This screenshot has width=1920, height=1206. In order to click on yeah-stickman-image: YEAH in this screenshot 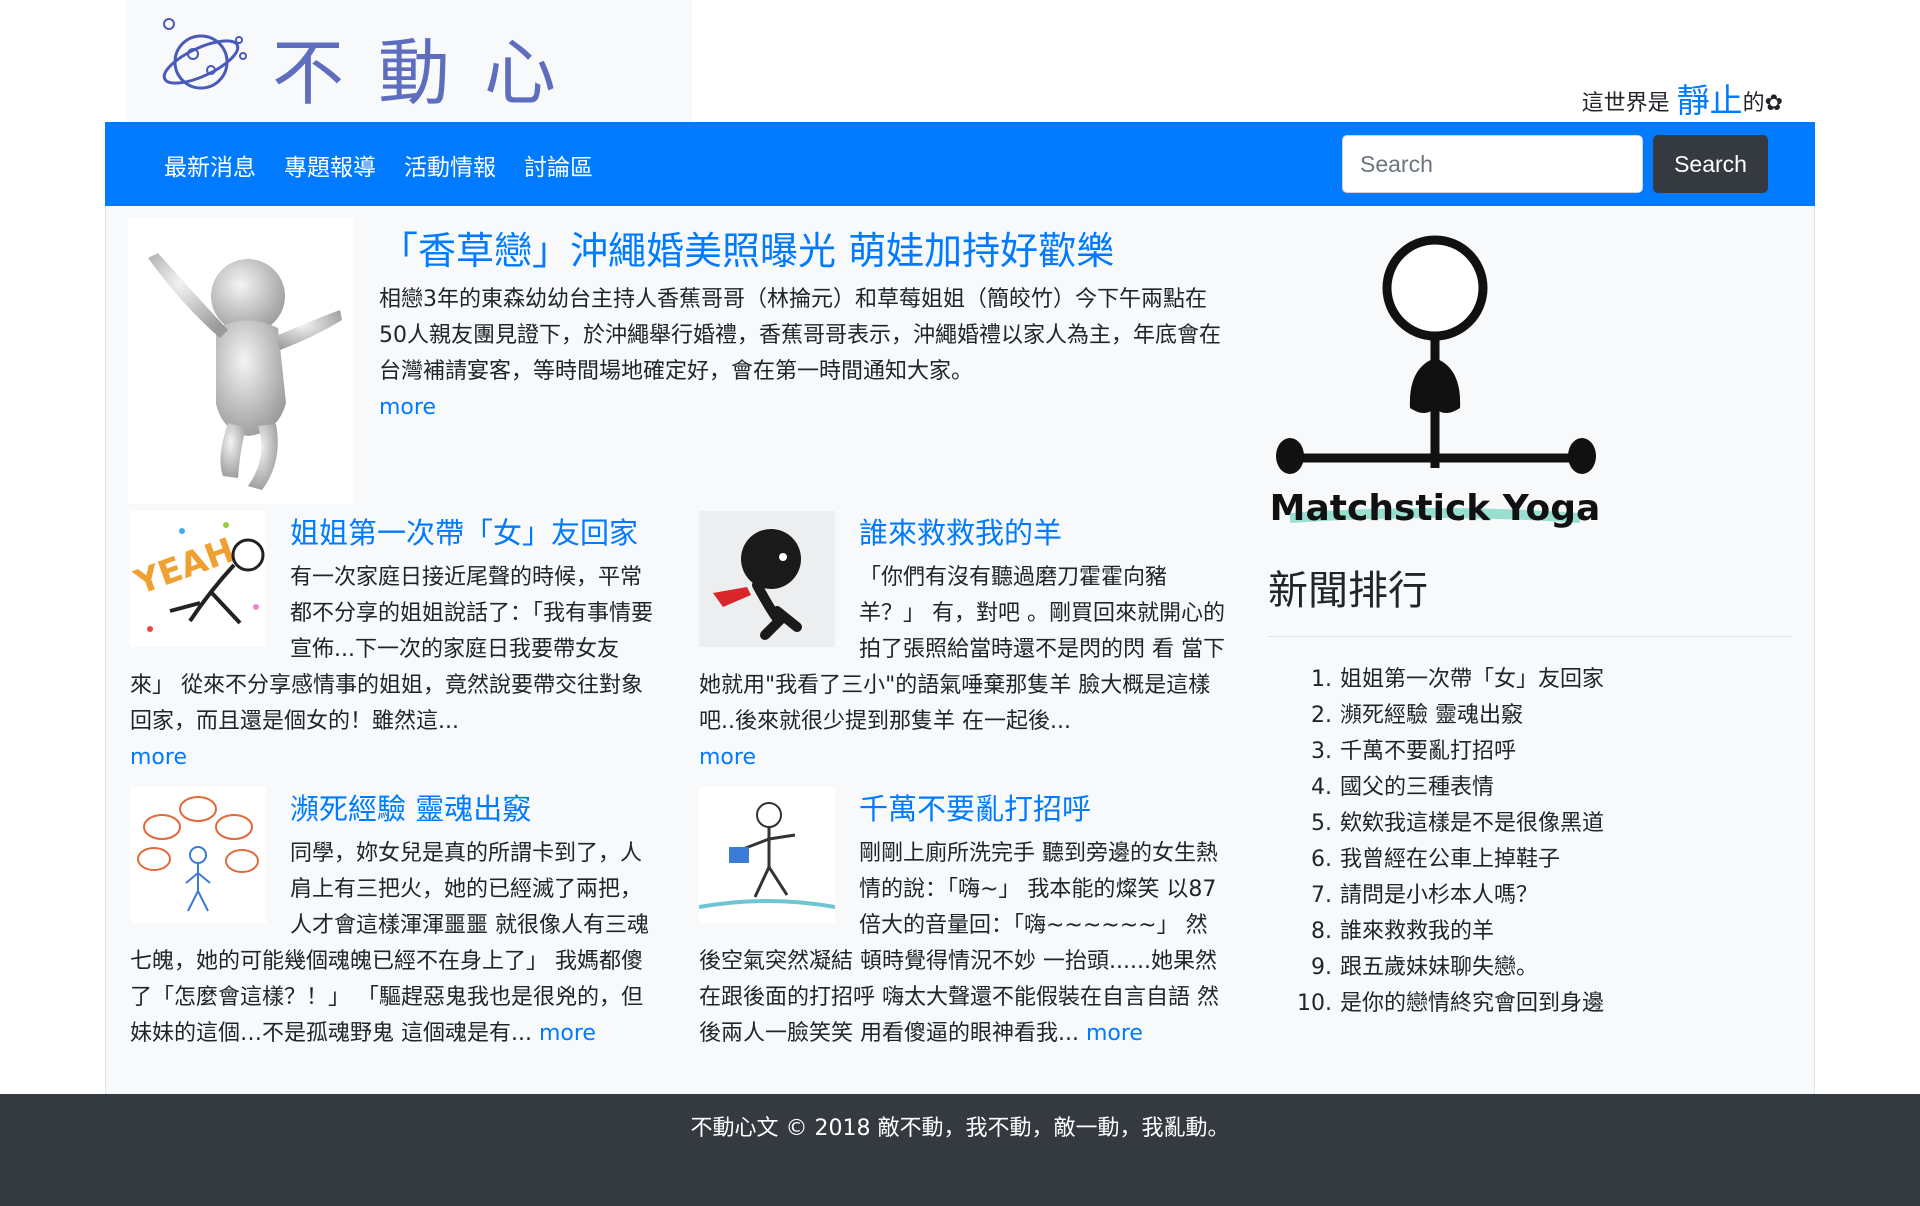, I will do `click(197, 577)`.